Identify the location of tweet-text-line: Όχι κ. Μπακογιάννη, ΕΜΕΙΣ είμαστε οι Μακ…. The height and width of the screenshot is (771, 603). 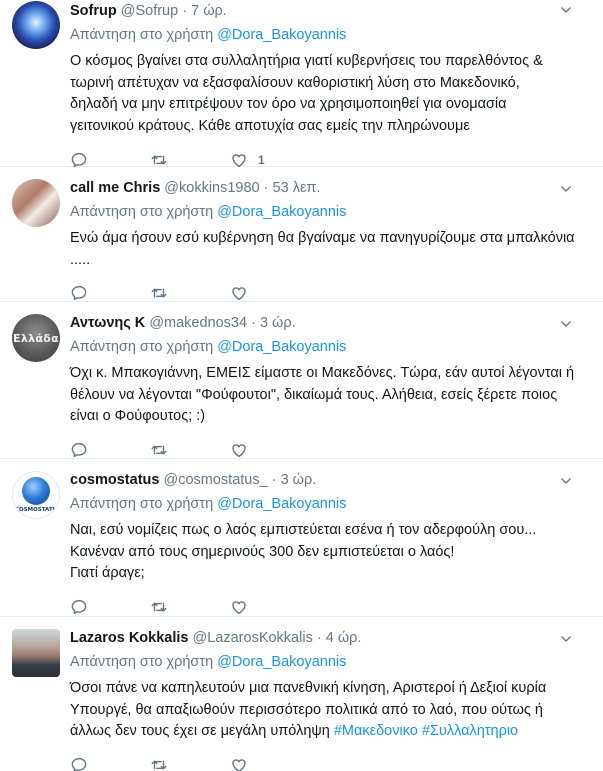
(322, 373).